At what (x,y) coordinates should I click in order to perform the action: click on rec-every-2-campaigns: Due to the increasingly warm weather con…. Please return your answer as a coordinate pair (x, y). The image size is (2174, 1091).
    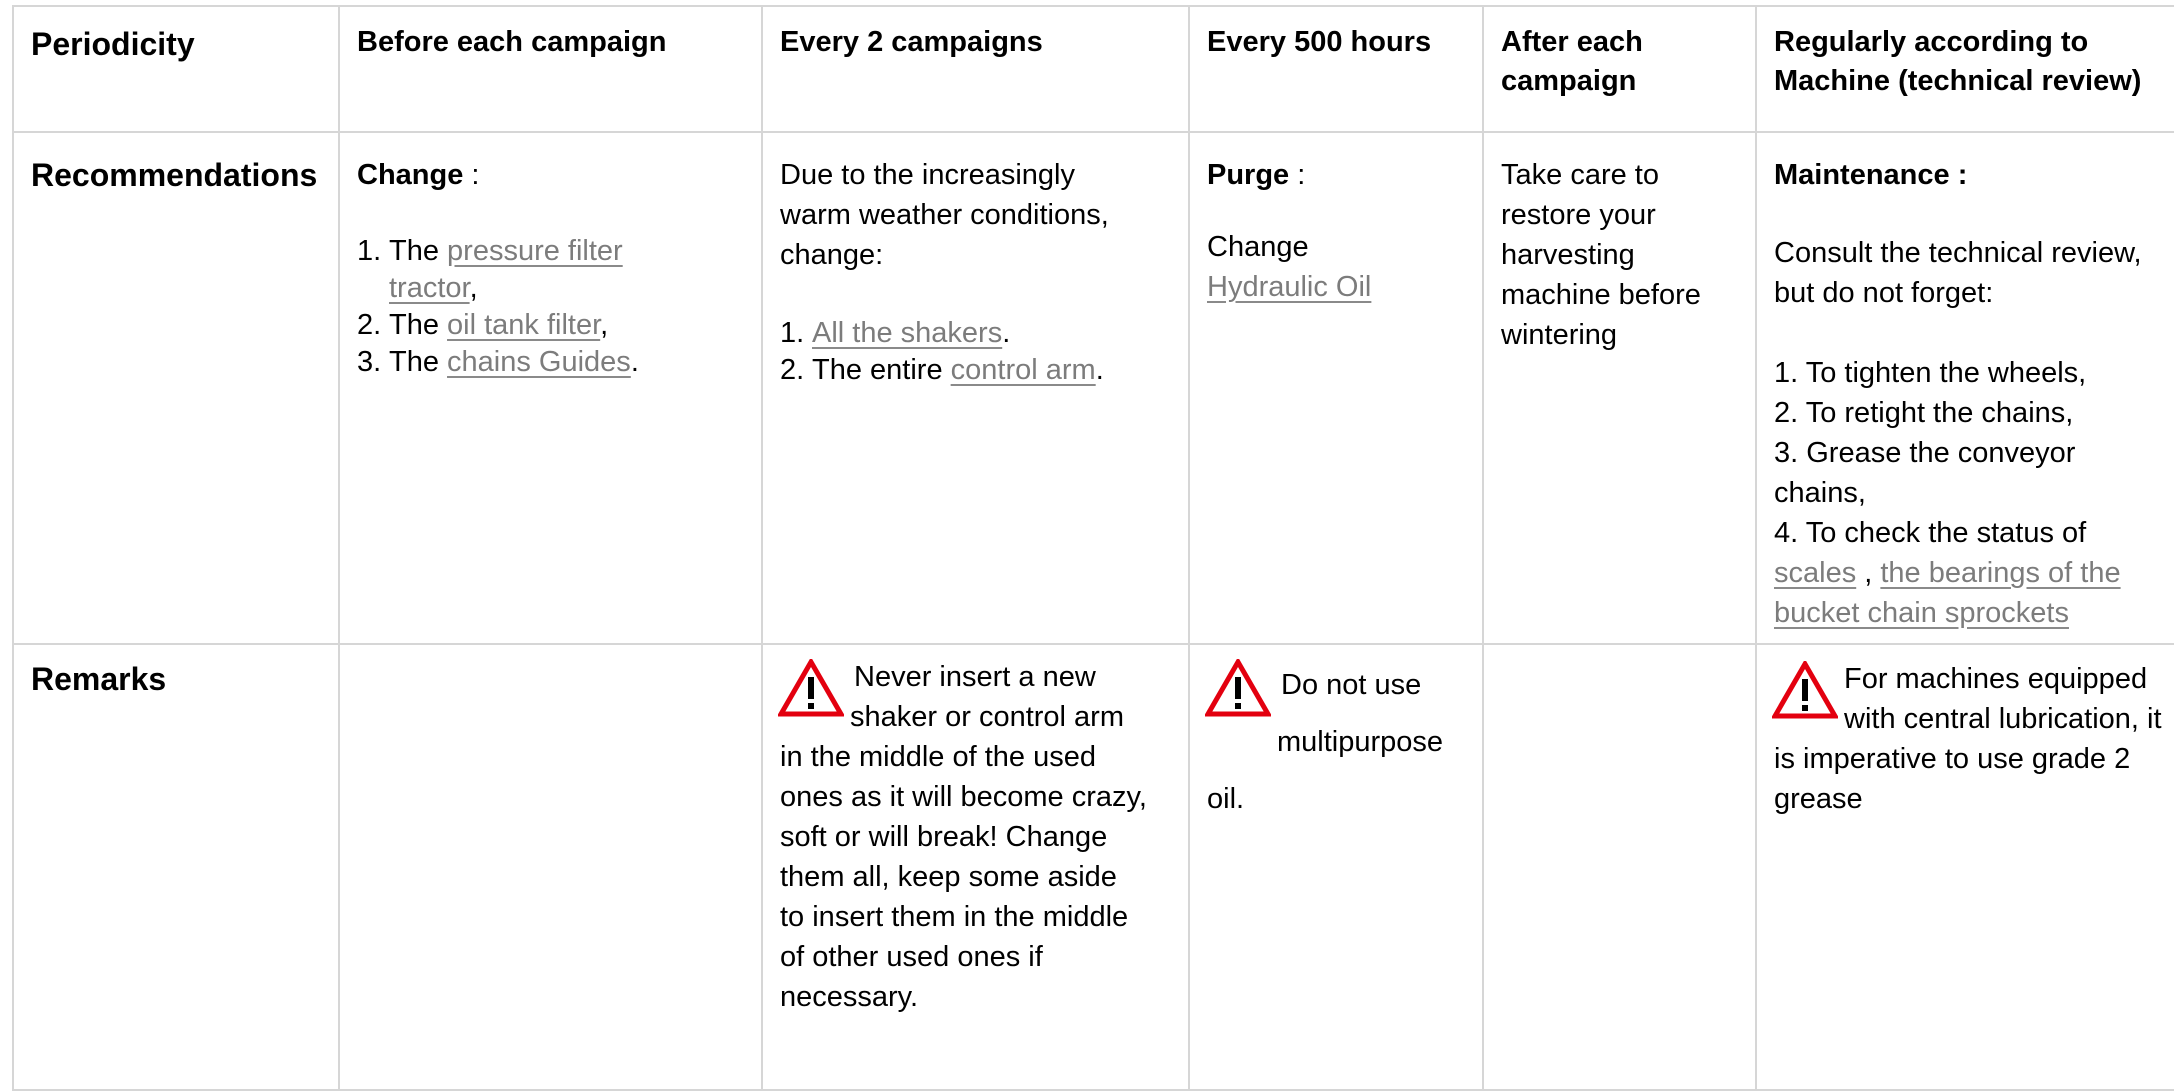
    Looking at the image, I should click on (975, 388).